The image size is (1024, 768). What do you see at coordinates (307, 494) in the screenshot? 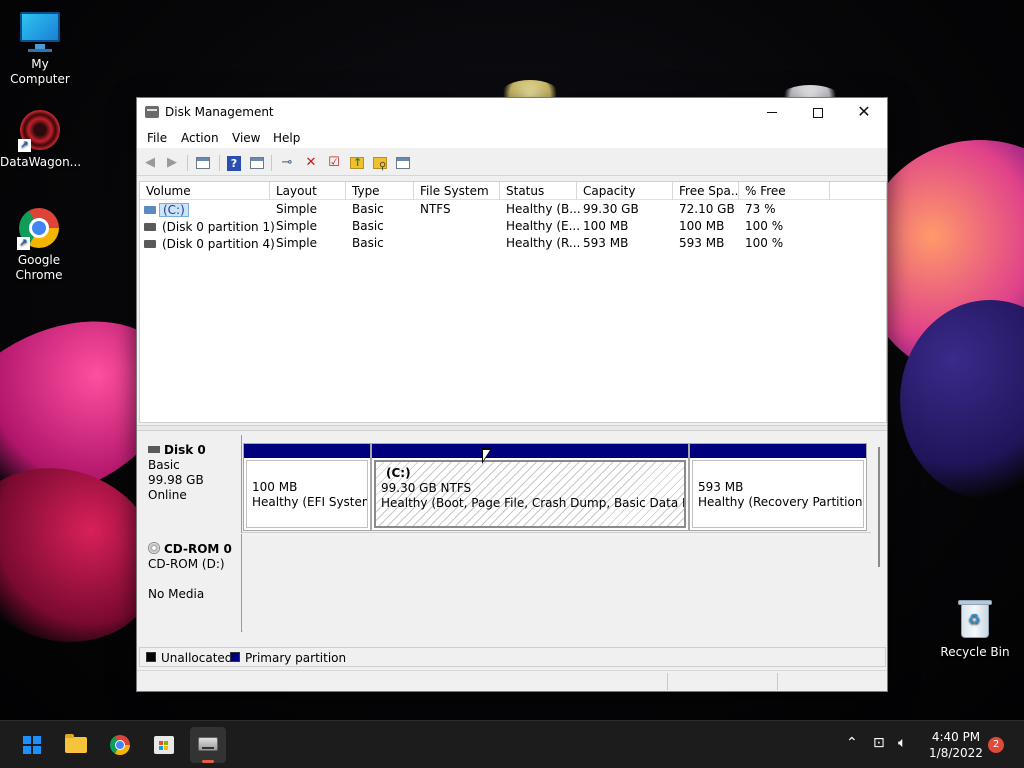
I see `partition-body: 100 MB Healthy (EFI System P` at bounding box center [307, 494].